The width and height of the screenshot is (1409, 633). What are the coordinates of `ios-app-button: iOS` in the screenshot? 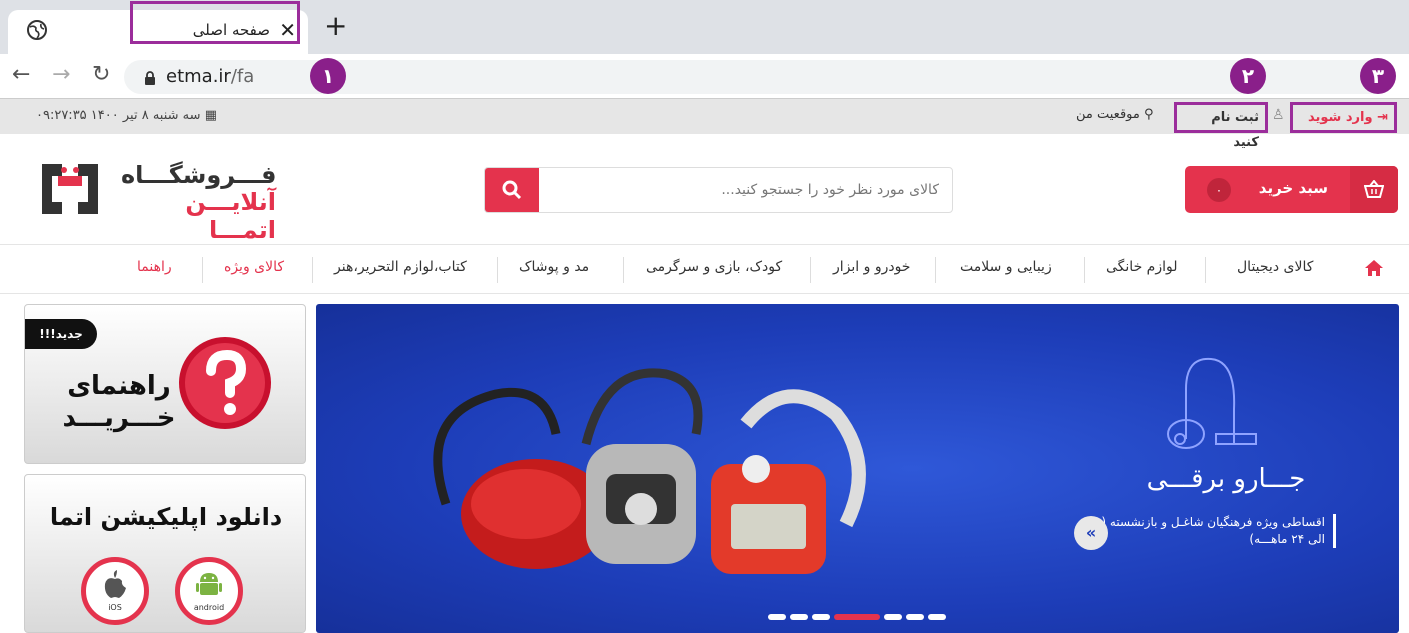 It's located at (115, 591).